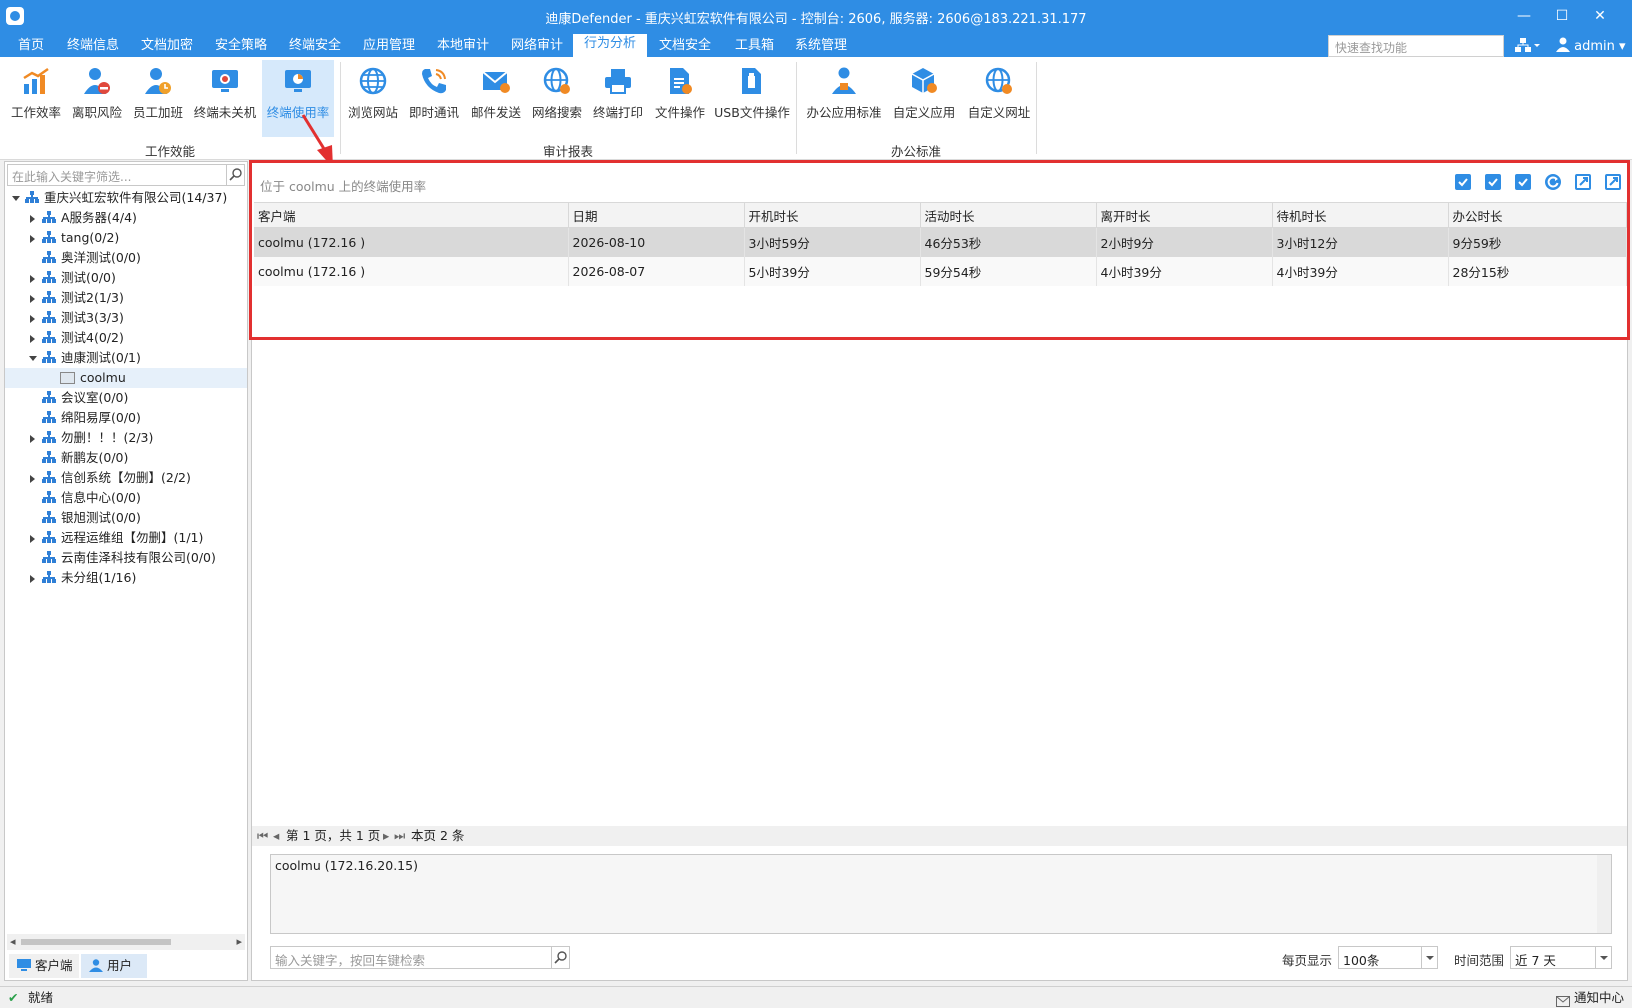  I want to click on tree-horizontal-scrollbar: ◂ ▸, so click(126, 942).